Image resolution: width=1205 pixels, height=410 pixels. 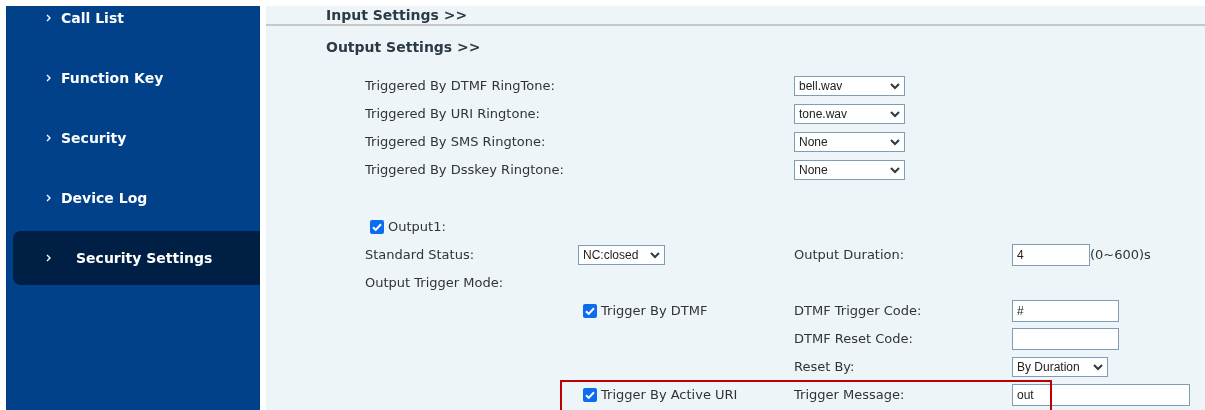 I want to click on section-heading: Output Settings >>, so click(x=403, y=47).